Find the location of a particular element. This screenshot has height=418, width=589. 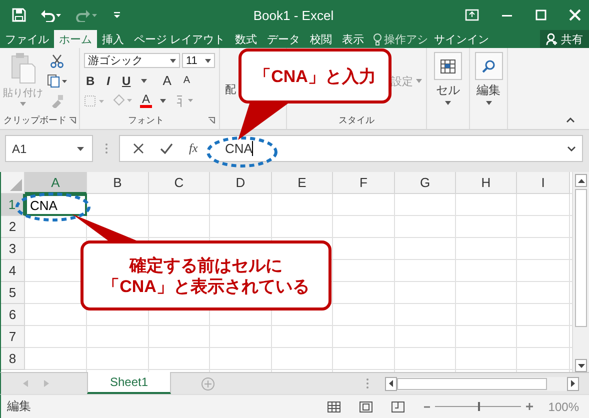

italic-button: I is located at coordinates (108, 81).